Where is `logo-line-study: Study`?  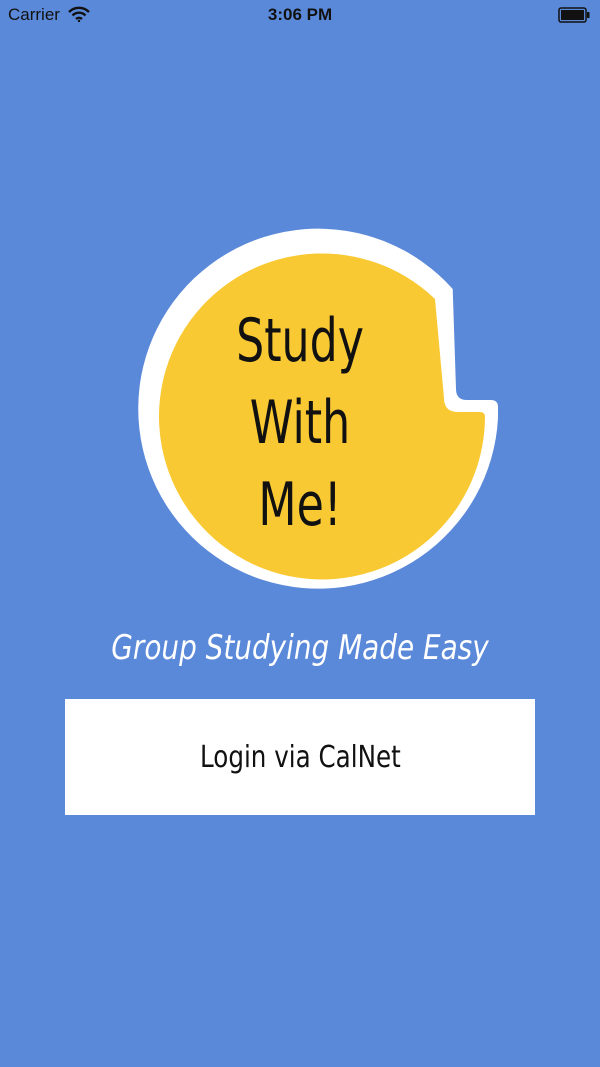 logo-line-study: Study is located at coordinates (300, 341).